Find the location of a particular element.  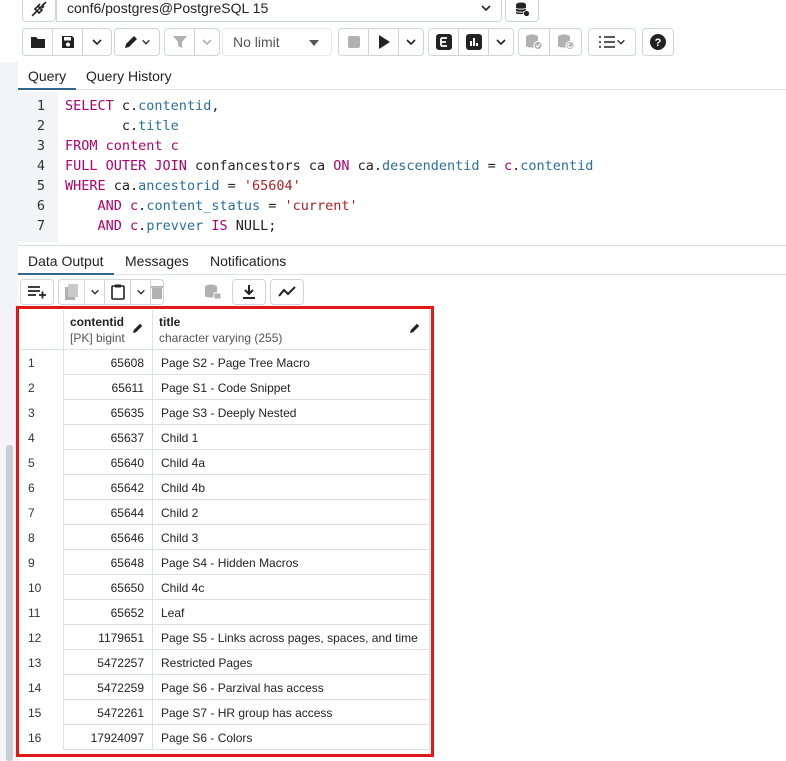

paste-button is located at coordinates (118, 292).